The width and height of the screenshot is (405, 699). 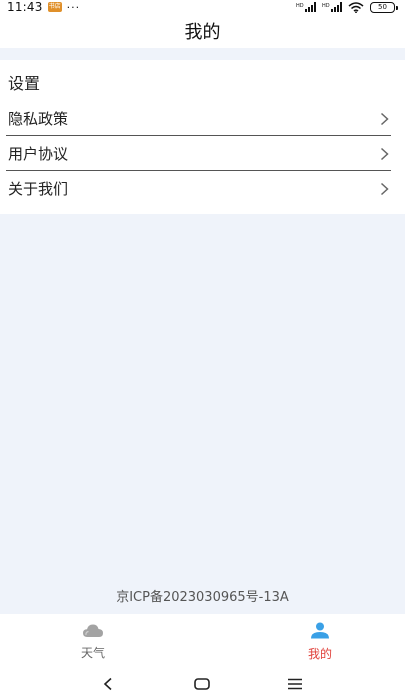 I want to click on status-bar: 11:43 书店 ··· HD HD 50, so click(x=202, y=7).